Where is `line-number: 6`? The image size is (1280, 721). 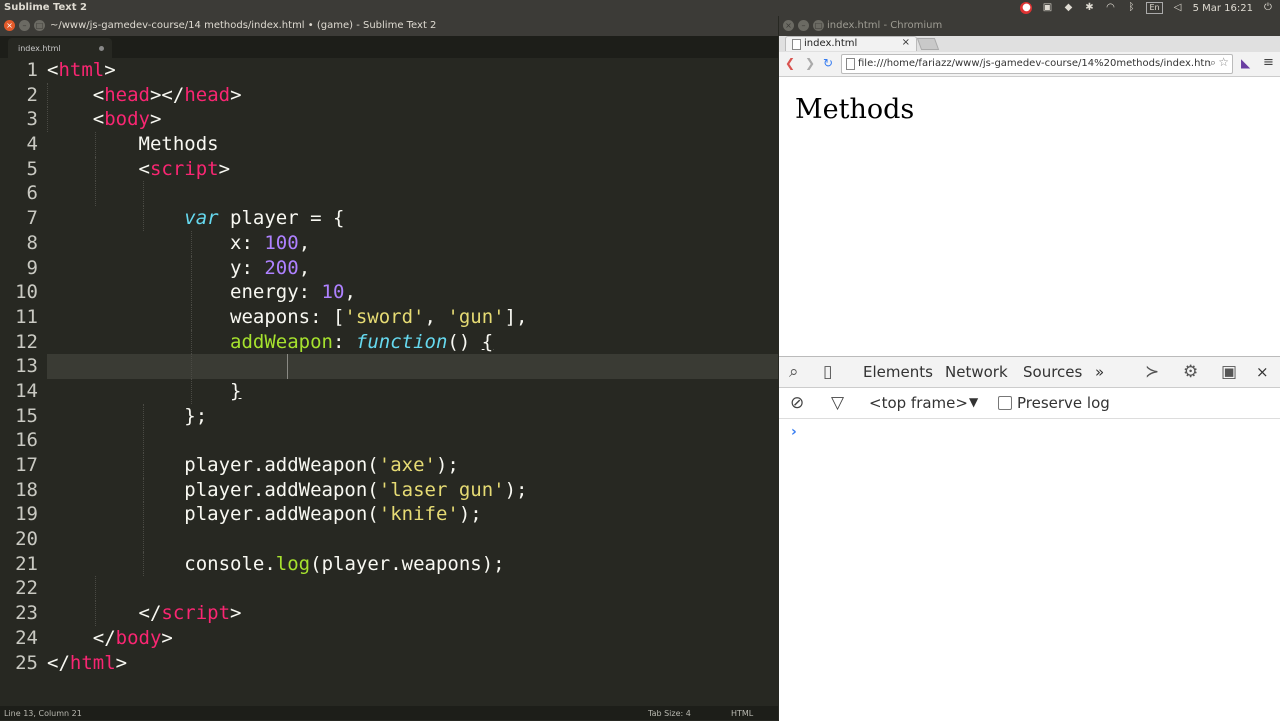 line-number: 6 is located at coordinates (32, 193).